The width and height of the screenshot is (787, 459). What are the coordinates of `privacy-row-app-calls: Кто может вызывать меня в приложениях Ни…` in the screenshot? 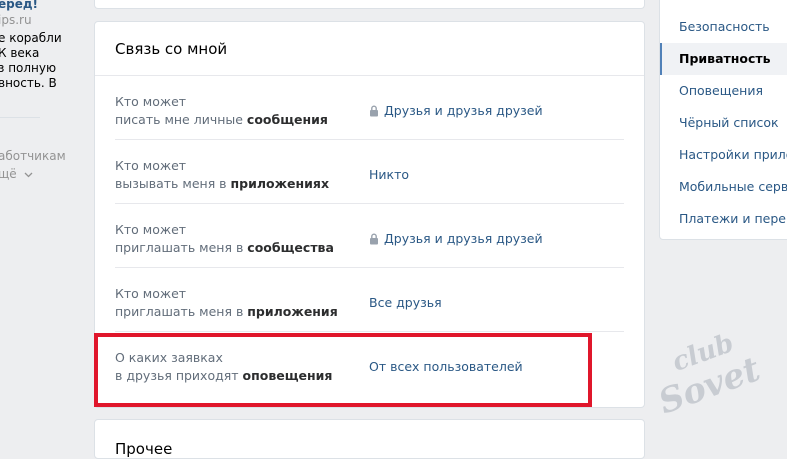 It's located at (369, 172).